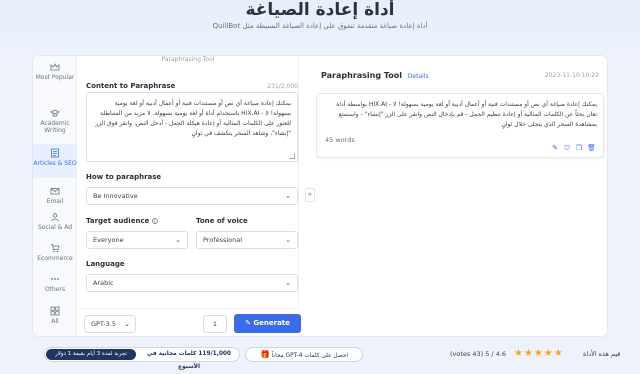 The image size is (640, 374). What do you see at coordinates (115, 196) in the screenshot?
I see `select-value: Be Innovative` at bounding box center [115, 196].